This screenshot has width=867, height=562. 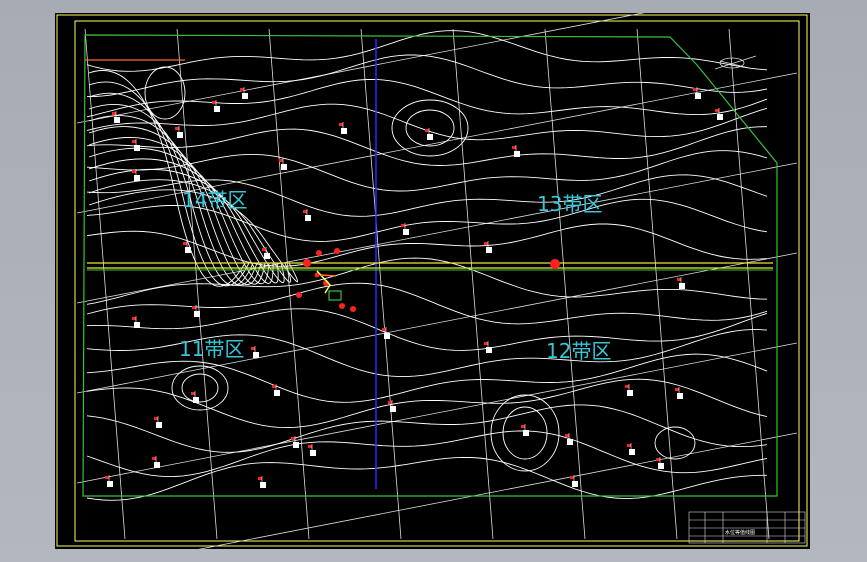 What do you see at coordinates (214, 200) in the screenshot?
I see `zone-label-14: 14带区` at bounding box center [214, 200].